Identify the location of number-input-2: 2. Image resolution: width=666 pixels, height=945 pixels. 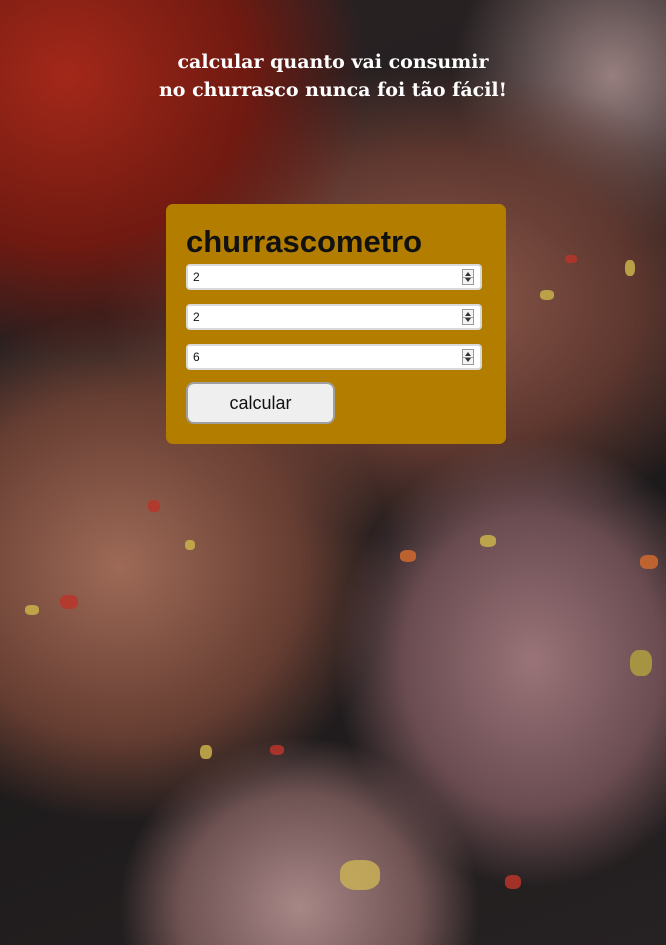
(334, 317).